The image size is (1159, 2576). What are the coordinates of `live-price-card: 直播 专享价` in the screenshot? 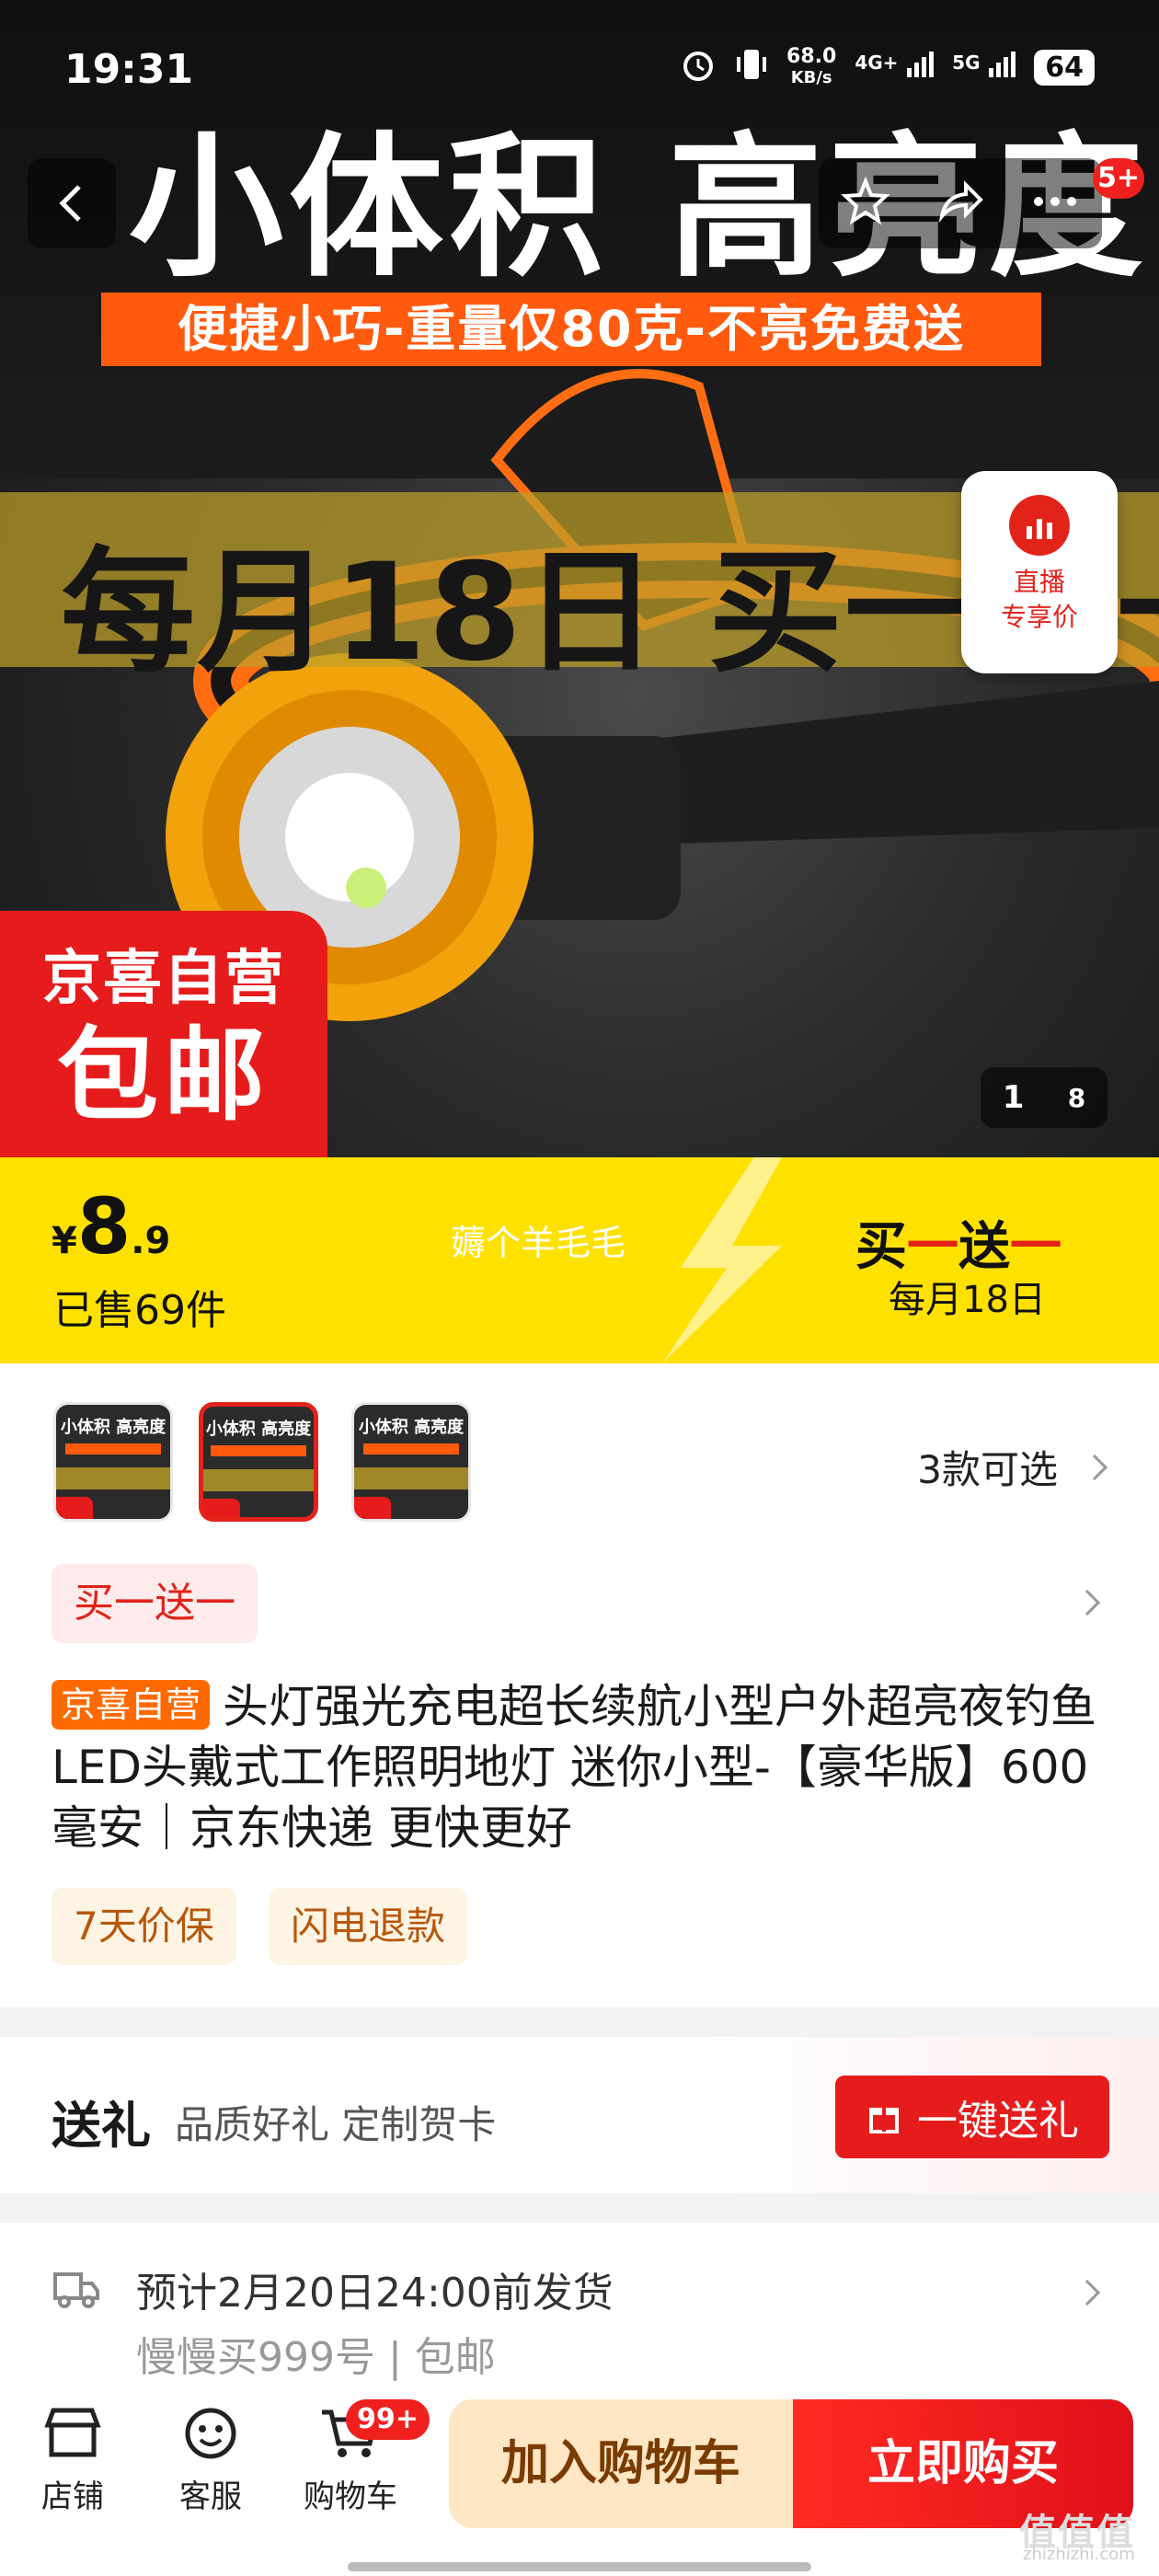 It's located at (1039, 572).